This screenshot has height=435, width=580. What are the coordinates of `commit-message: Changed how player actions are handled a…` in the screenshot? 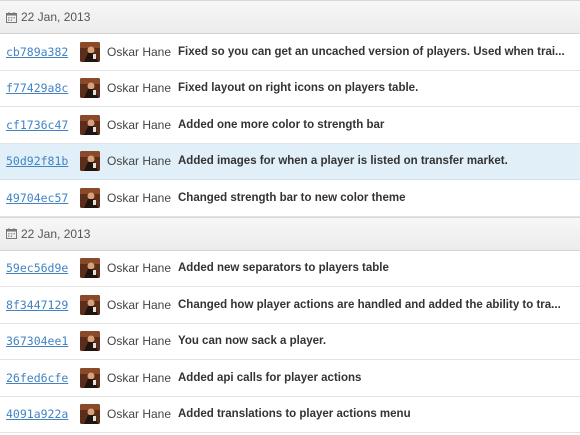 It's located at (369, 304).